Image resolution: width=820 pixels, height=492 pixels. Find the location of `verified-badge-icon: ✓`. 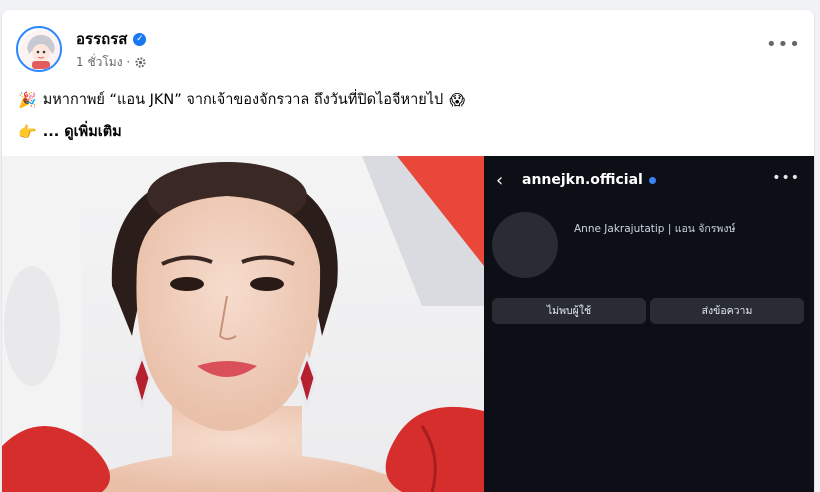

verified-badge-icon: ✓ is located at coordinates (140, 39).